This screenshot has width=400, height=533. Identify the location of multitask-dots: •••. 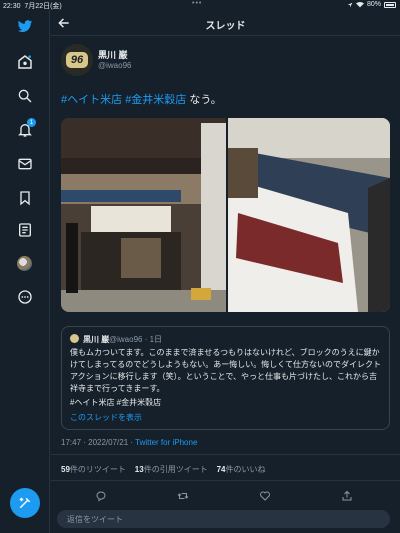
(197, 3).